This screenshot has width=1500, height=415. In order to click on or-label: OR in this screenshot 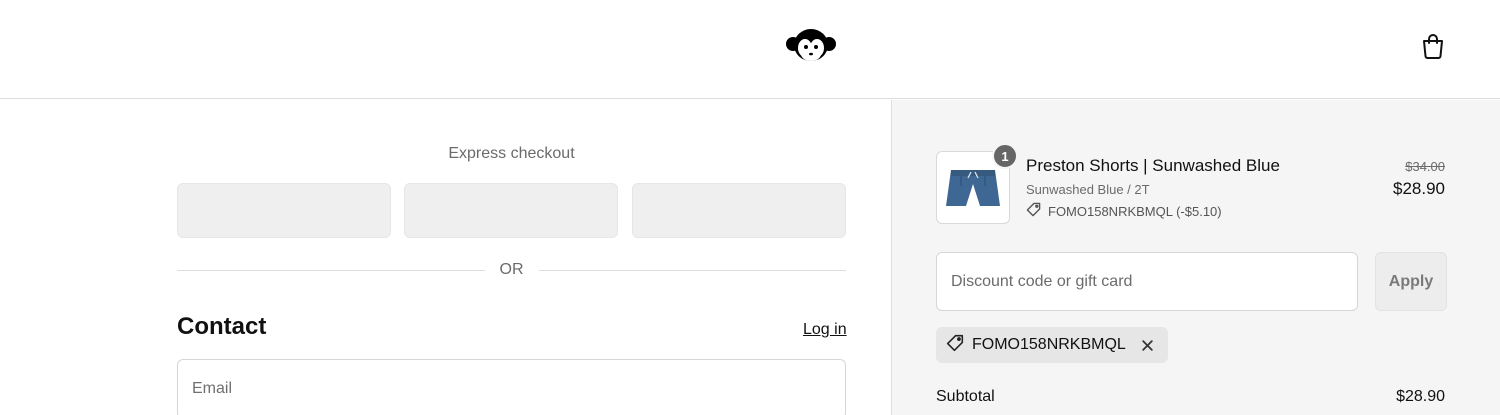, I will do `click(511, 269)`.